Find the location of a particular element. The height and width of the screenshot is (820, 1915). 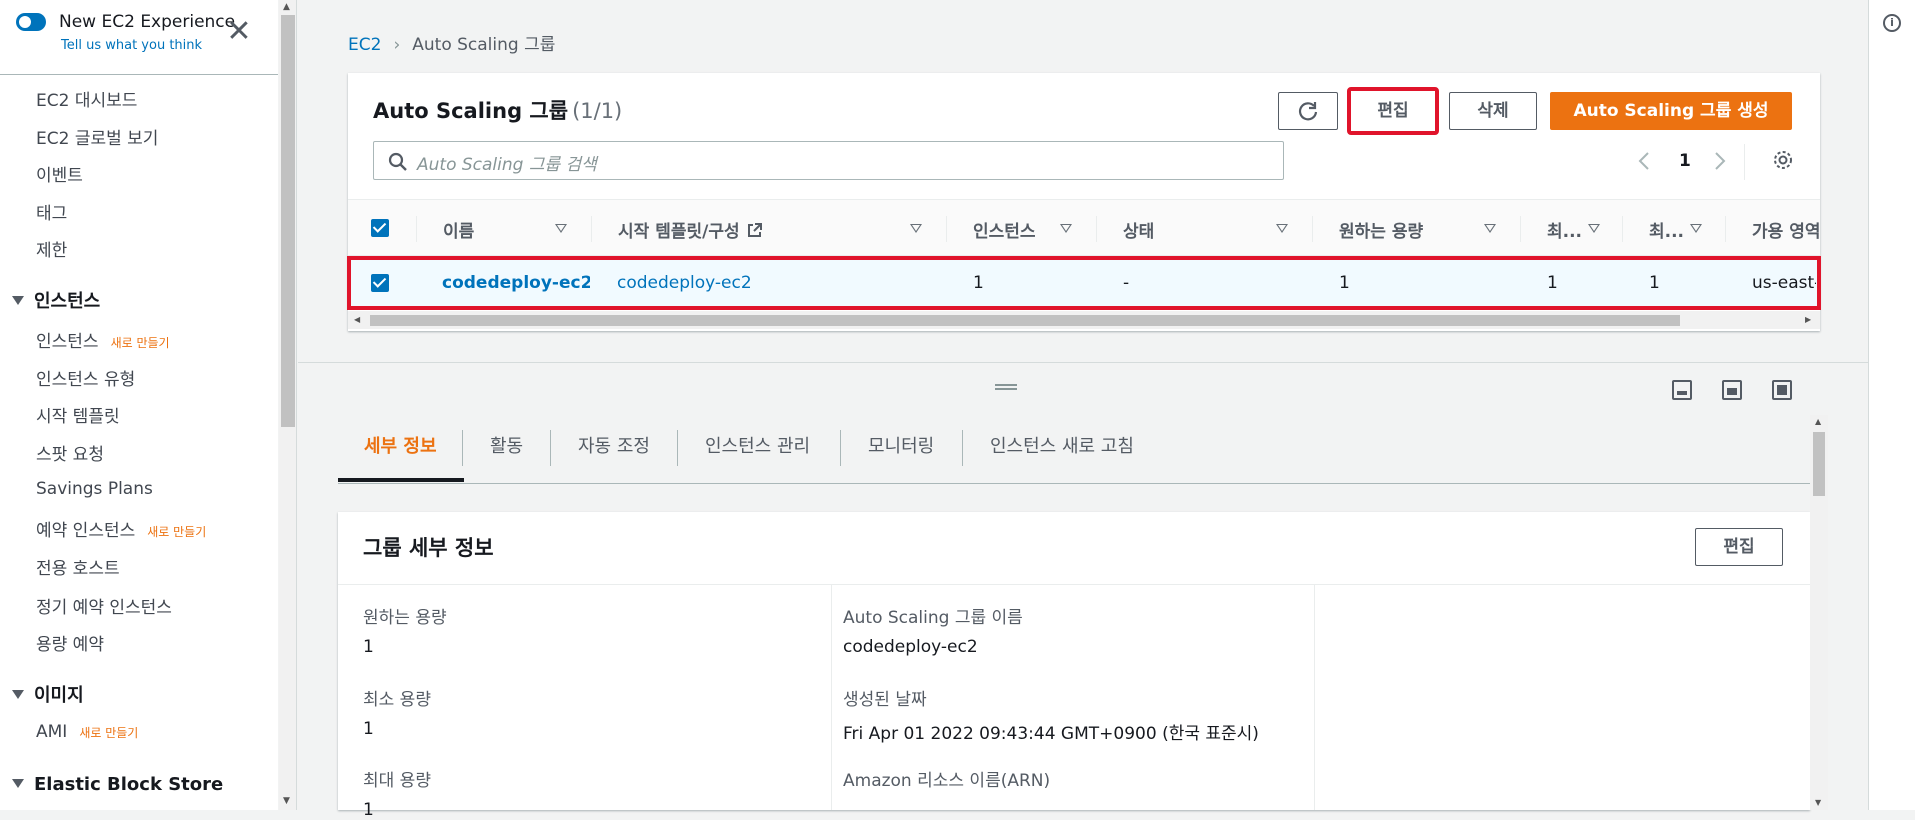

refresh-button is located at coordinates (1308, 111).